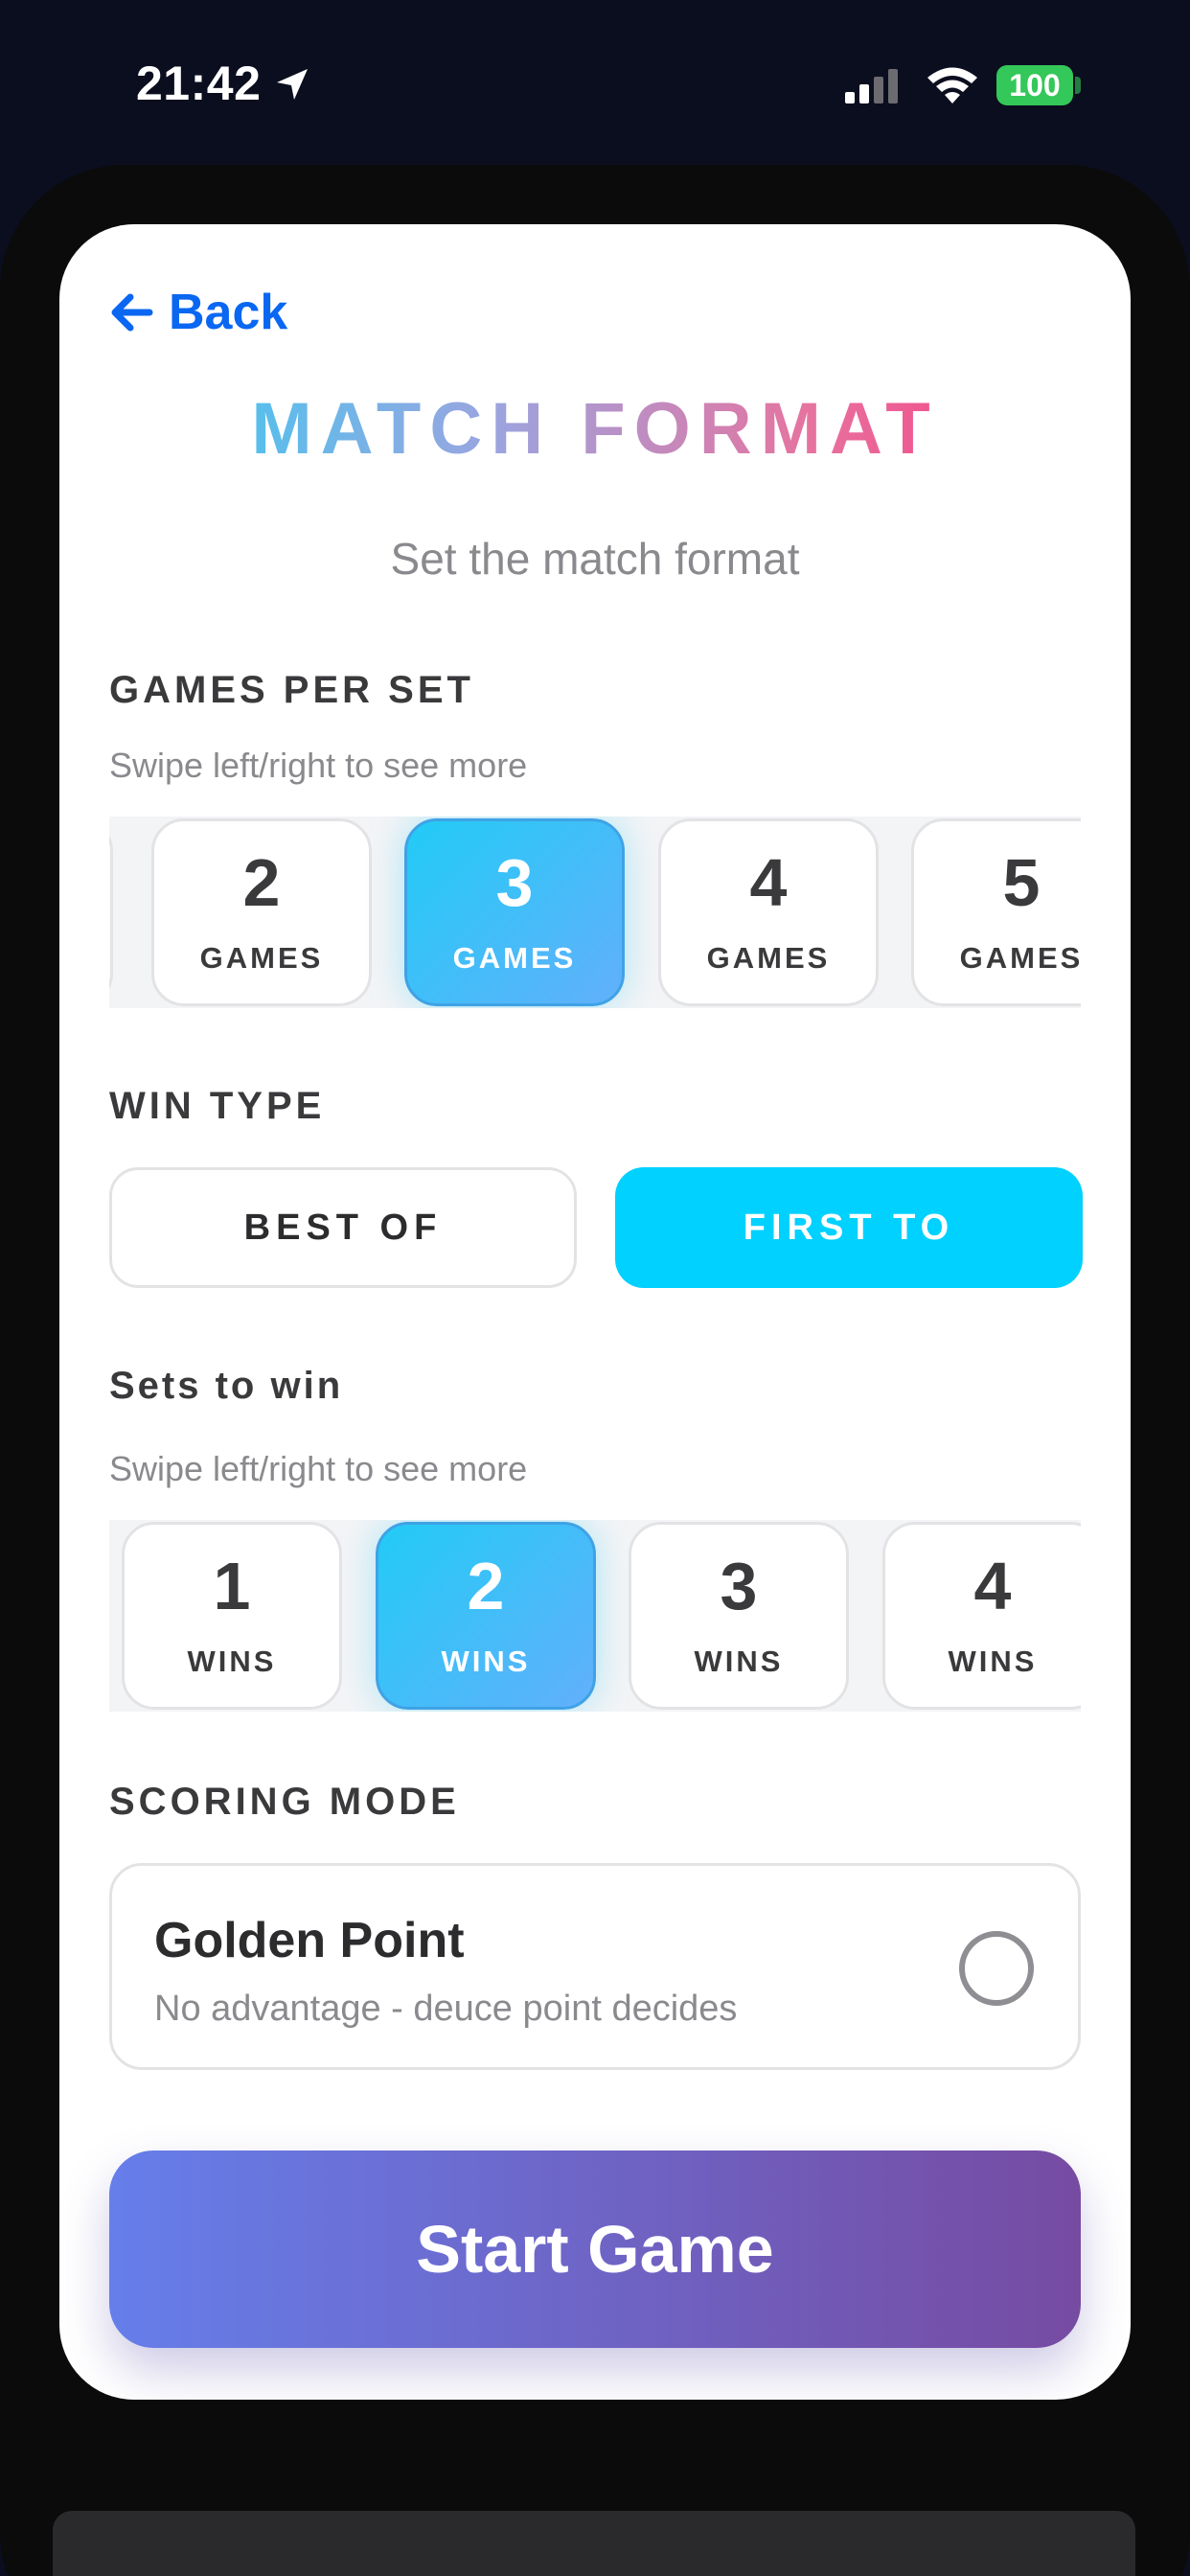 The image size is (1190, 2576). What do you see at coordinates (111, 912) in the screenshot?
I see `games-option-1-partial` at bounding box center [111, 912].